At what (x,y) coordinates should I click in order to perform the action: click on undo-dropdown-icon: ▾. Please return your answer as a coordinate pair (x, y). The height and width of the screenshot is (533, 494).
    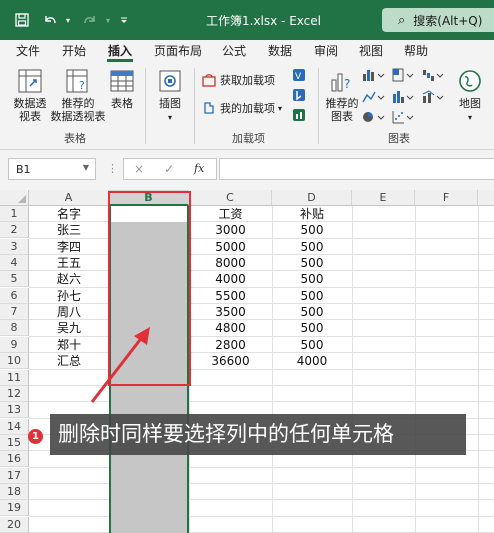
    Looking at the image, I should click on (68, 20).